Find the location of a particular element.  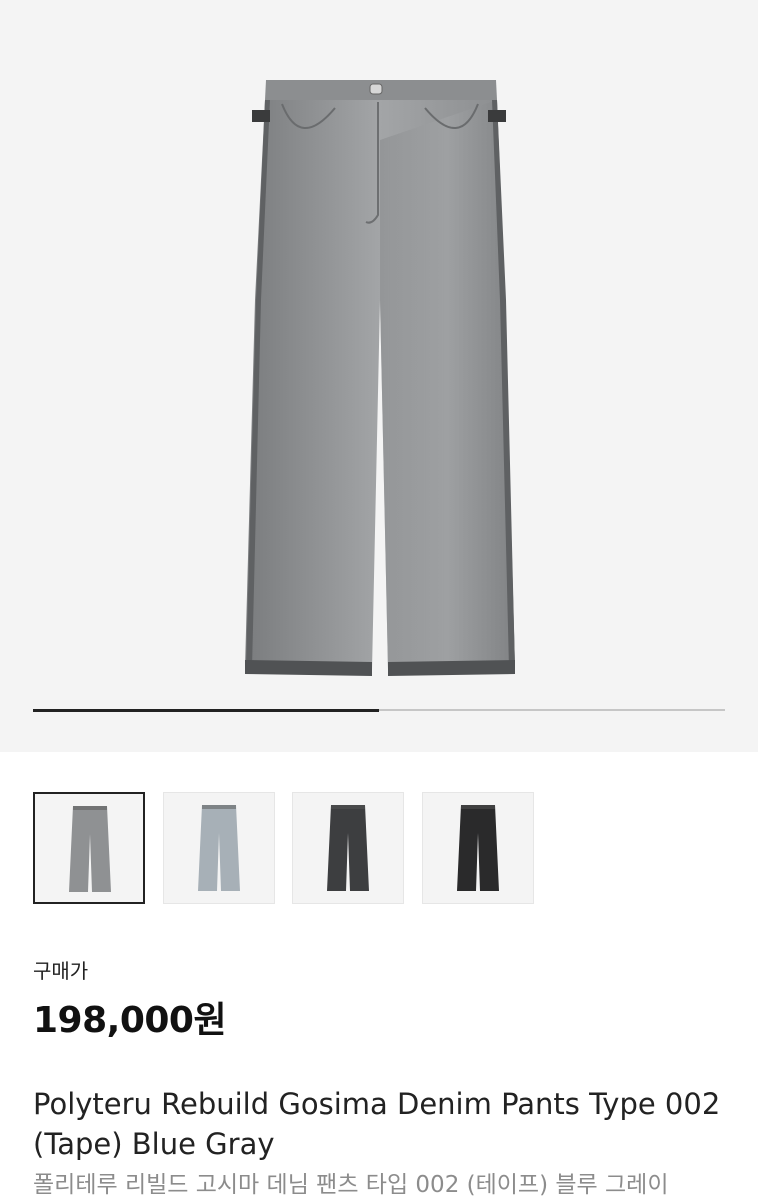

thumbnail-light-blue is located at coordinates (218, 848).